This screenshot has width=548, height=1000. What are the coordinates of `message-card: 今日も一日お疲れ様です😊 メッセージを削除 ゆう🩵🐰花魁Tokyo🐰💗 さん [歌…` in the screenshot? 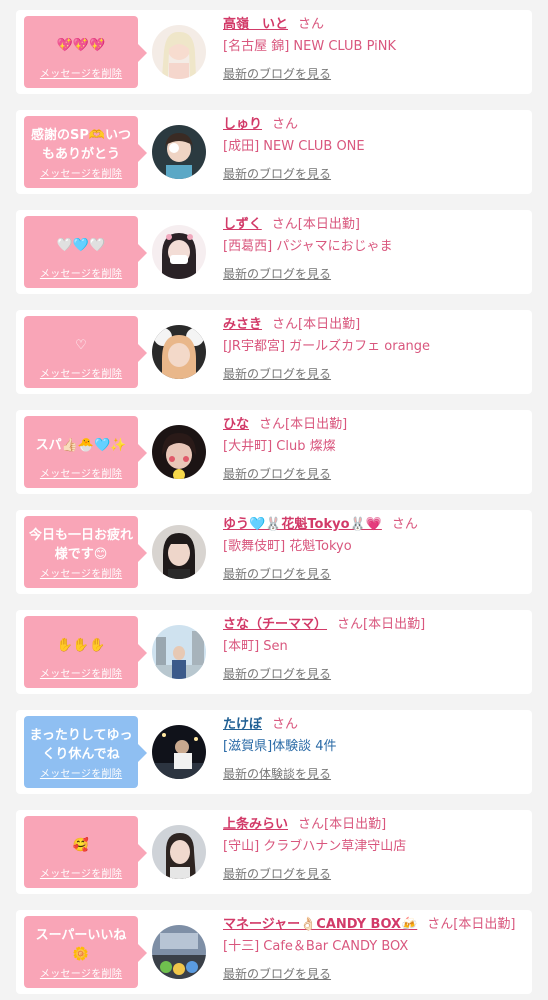 It's located at (274, 552).